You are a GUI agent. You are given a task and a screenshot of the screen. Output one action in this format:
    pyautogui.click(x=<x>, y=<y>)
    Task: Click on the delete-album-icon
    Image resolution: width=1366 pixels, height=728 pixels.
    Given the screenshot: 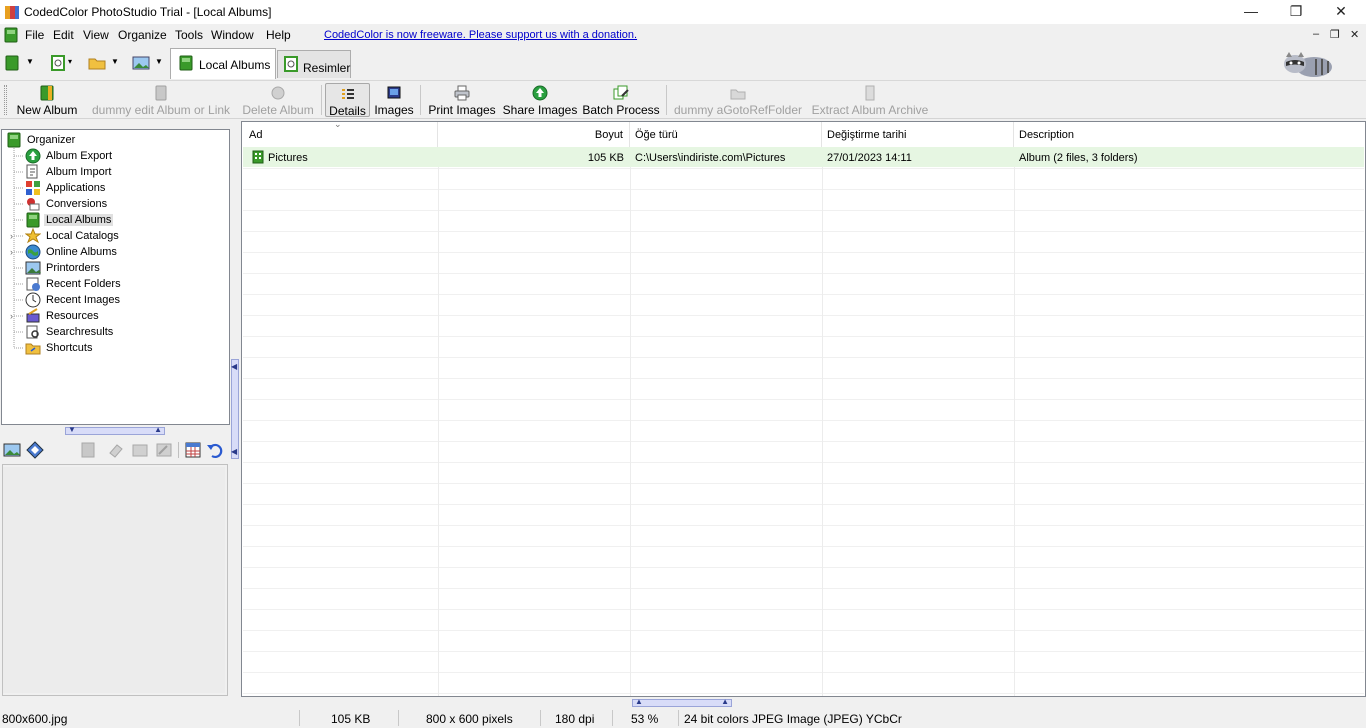 What is the action you would take?
    pyautogui.click(x=278, y=93)
    